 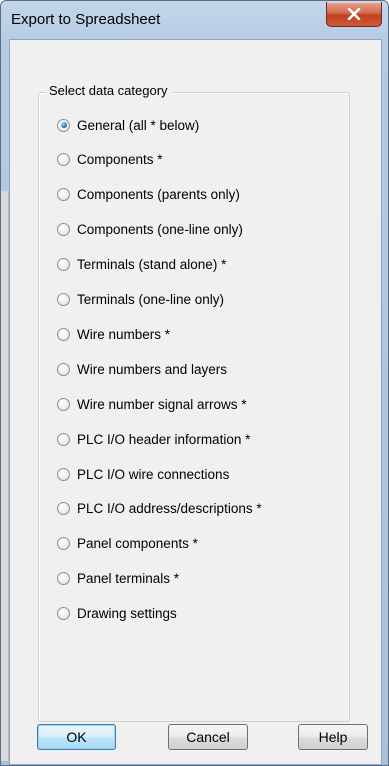 I want to click on radio-option: Components (parents only), so click(x=148, y=195).